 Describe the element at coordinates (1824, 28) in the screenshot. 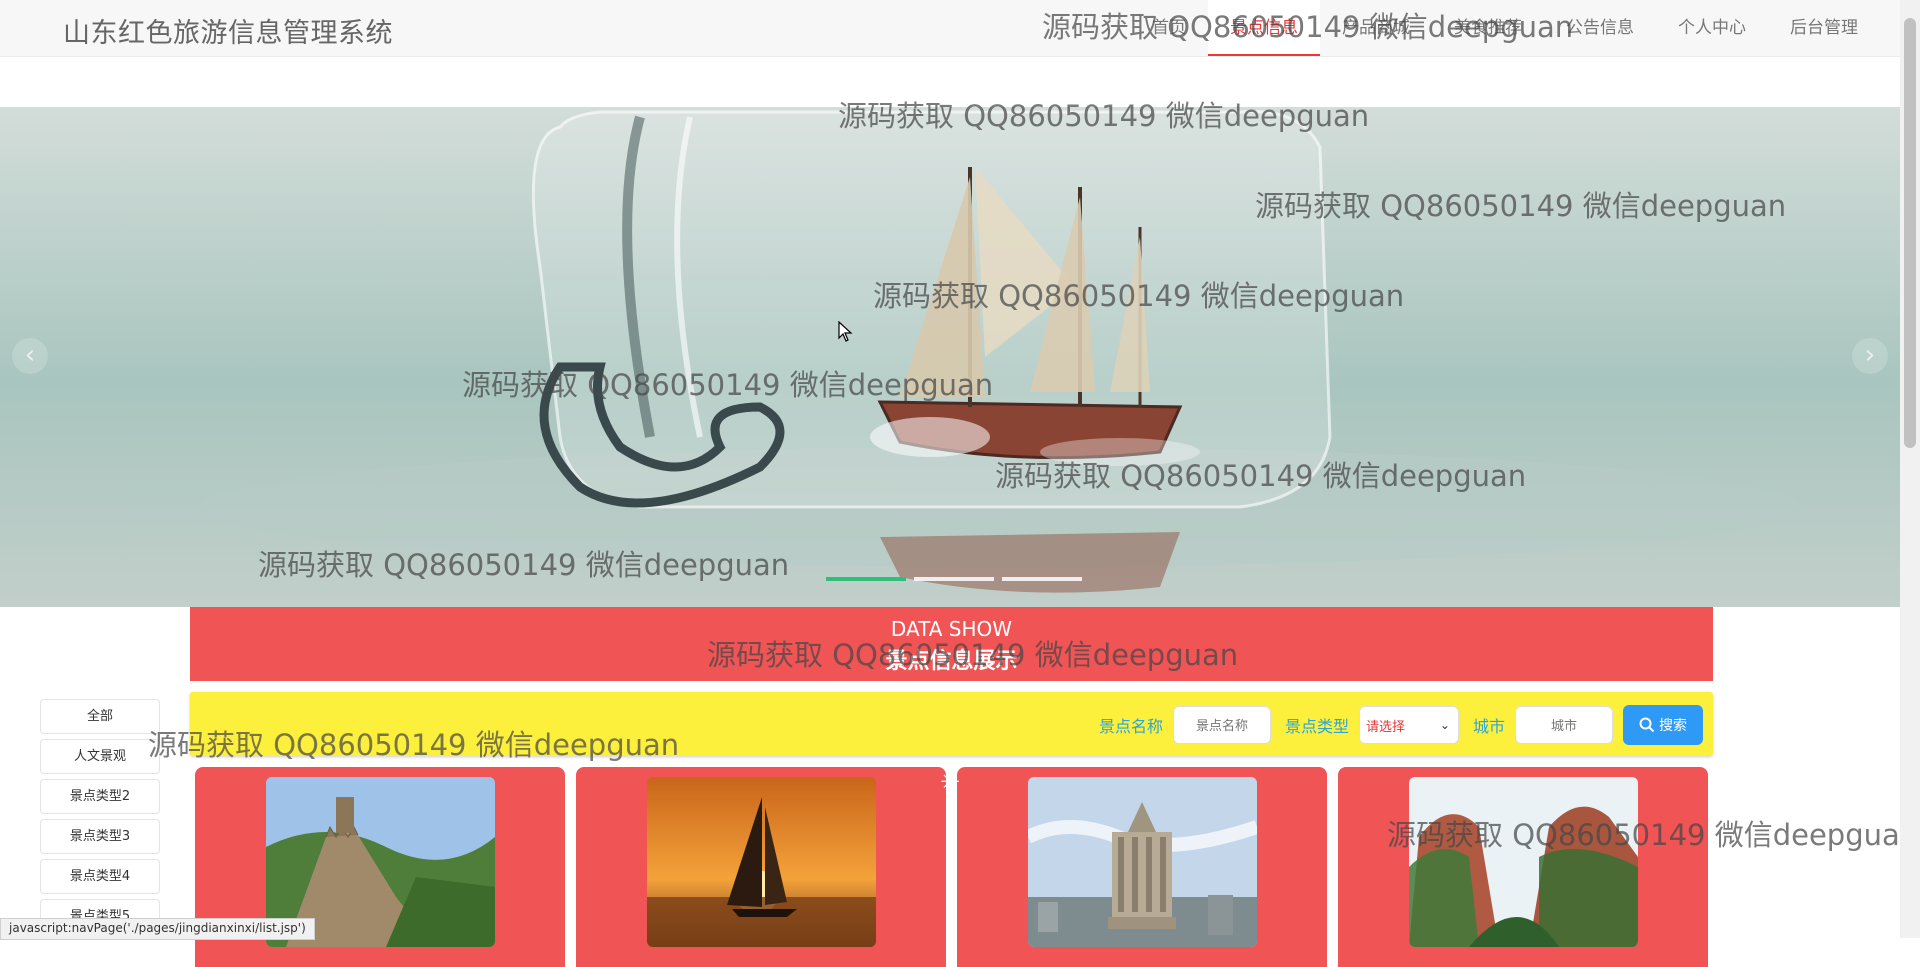

I see `nav-item-admin: 后台管理` at that location.